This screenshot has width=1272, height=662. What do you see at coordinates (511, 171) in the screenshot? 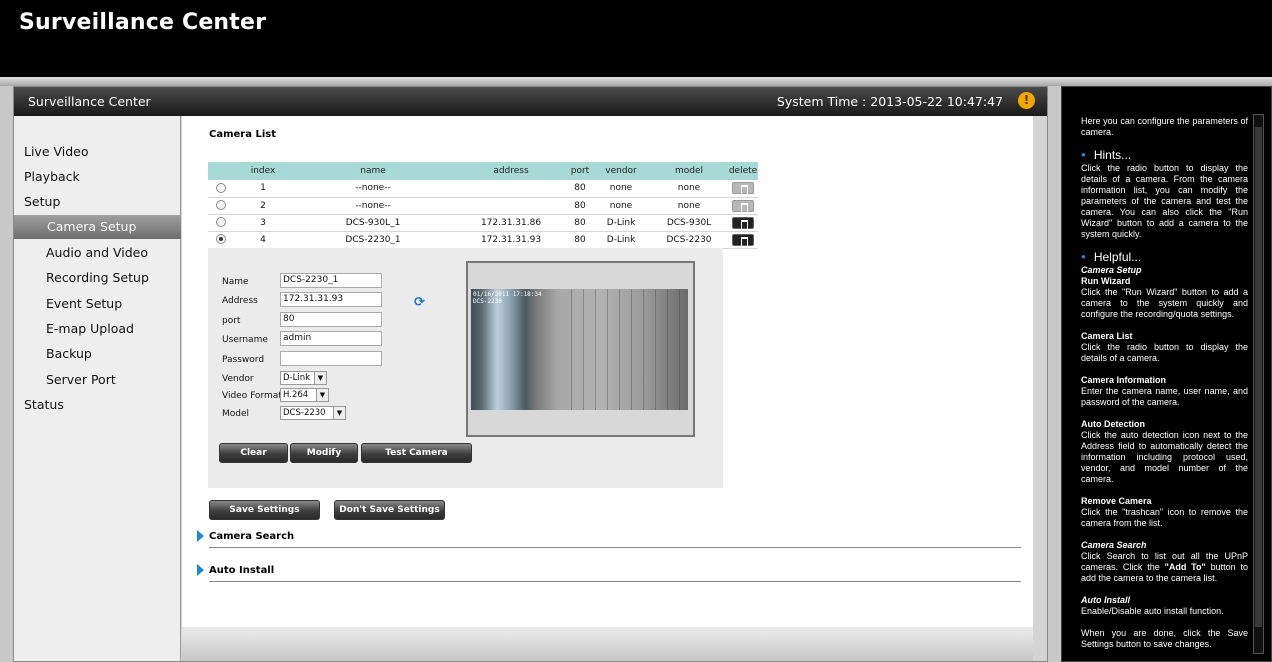
I see `col-address: address` at bounding box center [511, 171].